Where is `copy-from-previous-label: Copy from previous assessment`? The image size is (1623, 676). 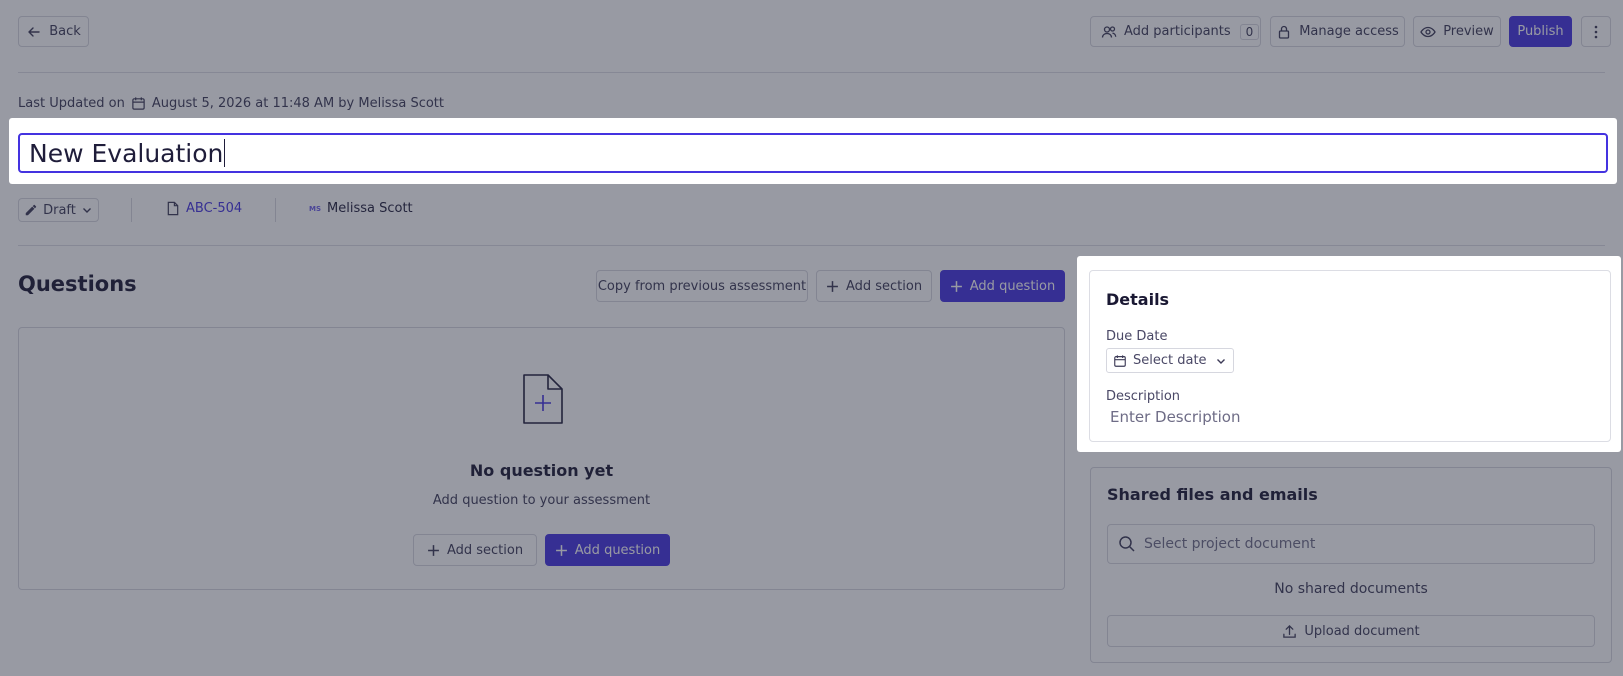
copy-from-previous-label: Copy from previous assessment is located at coordinates (702, 286).